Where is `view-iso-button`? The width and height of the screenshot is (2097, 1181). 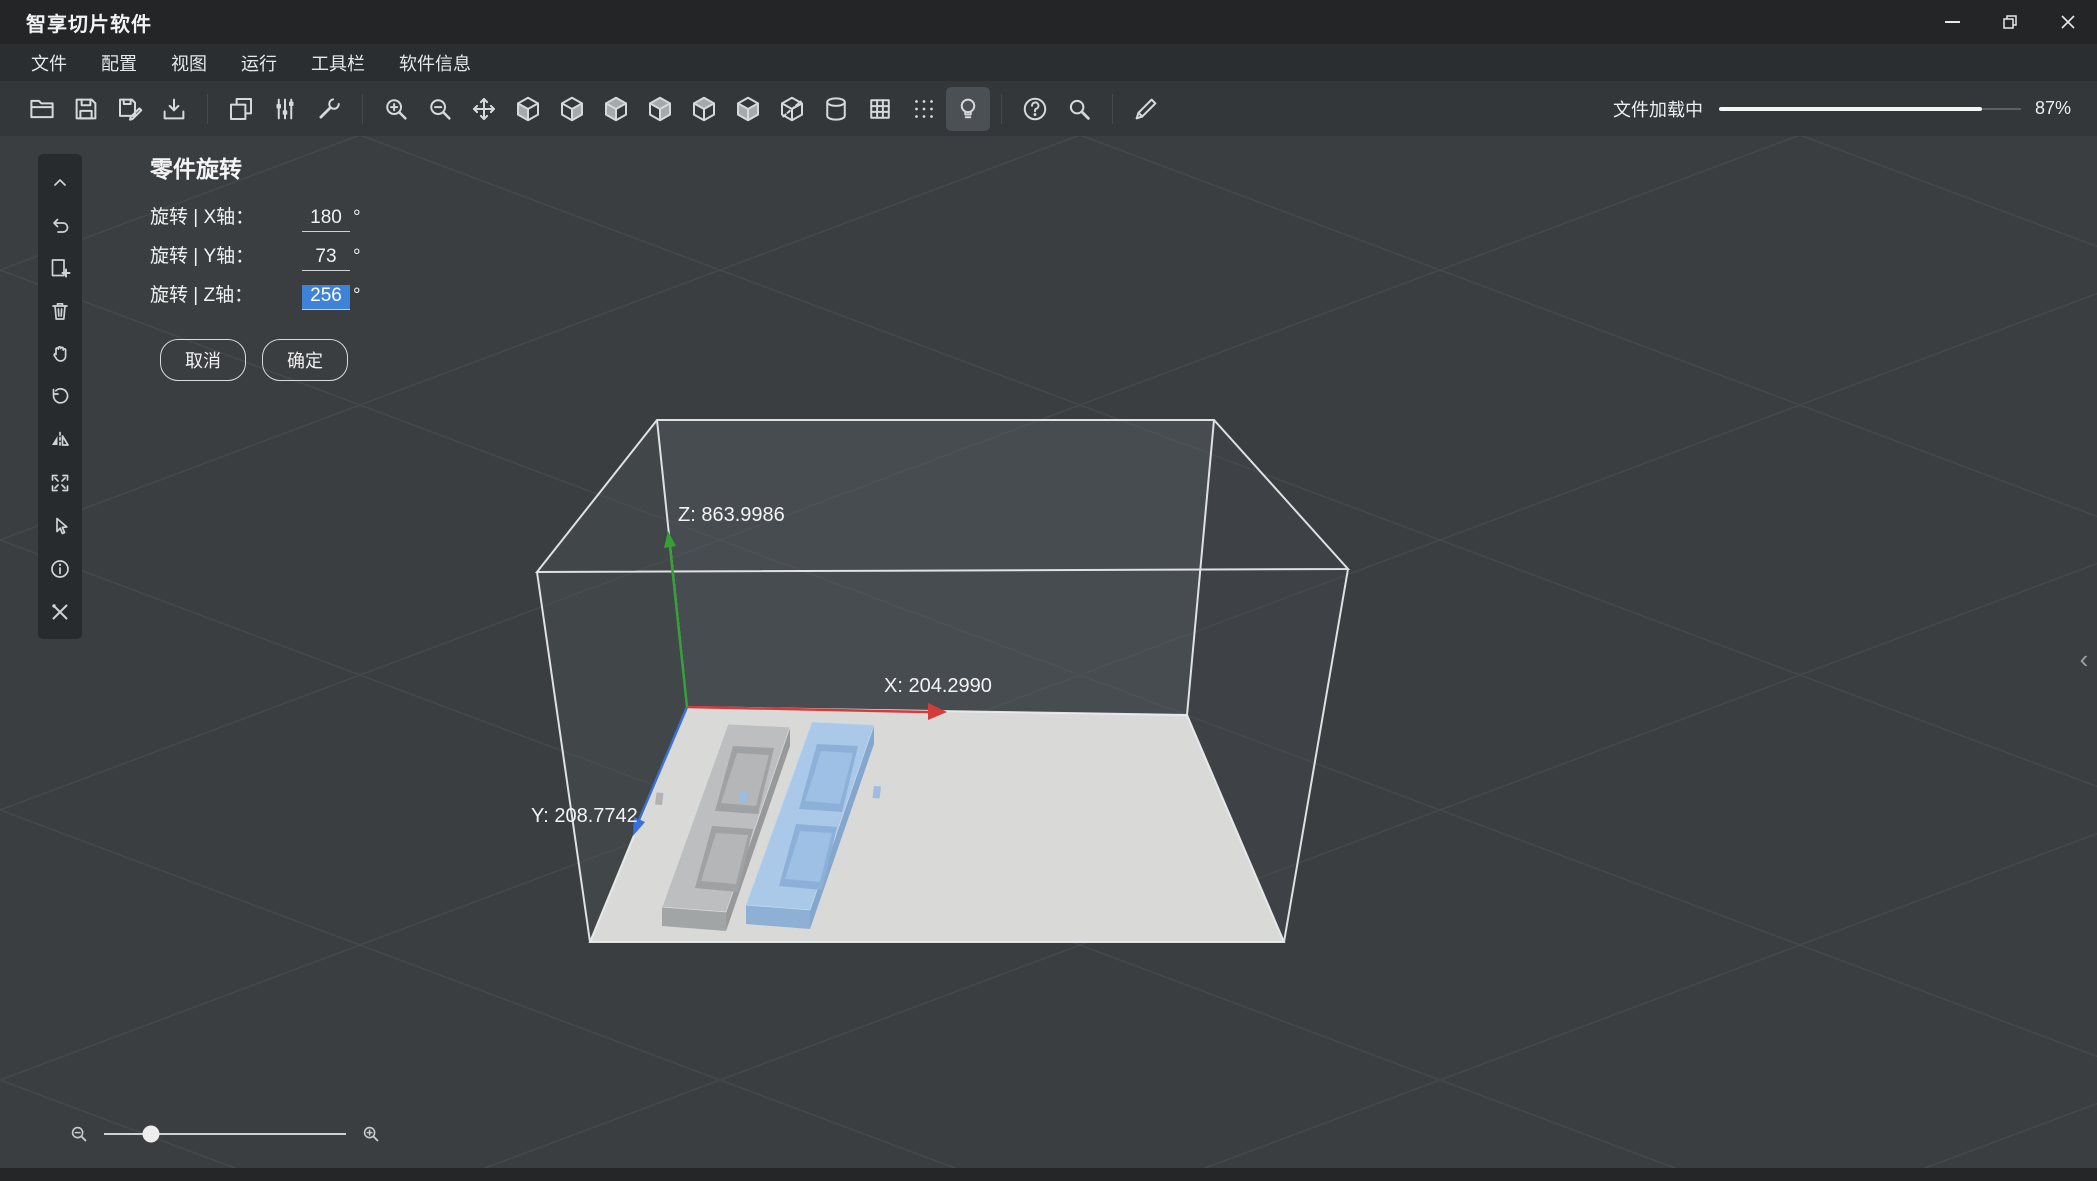
view-iso-button is located at coordinates (792, 109).